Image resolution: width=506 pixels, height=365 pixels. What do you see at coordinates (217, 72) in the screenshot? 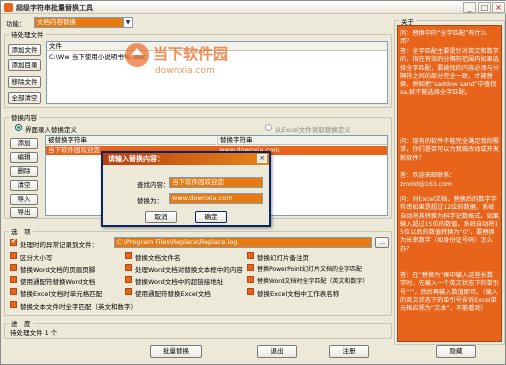
I see `file-list: 文件 C:\Ww 当下使用小说明书%. doc` at bounding box center [217, 72].